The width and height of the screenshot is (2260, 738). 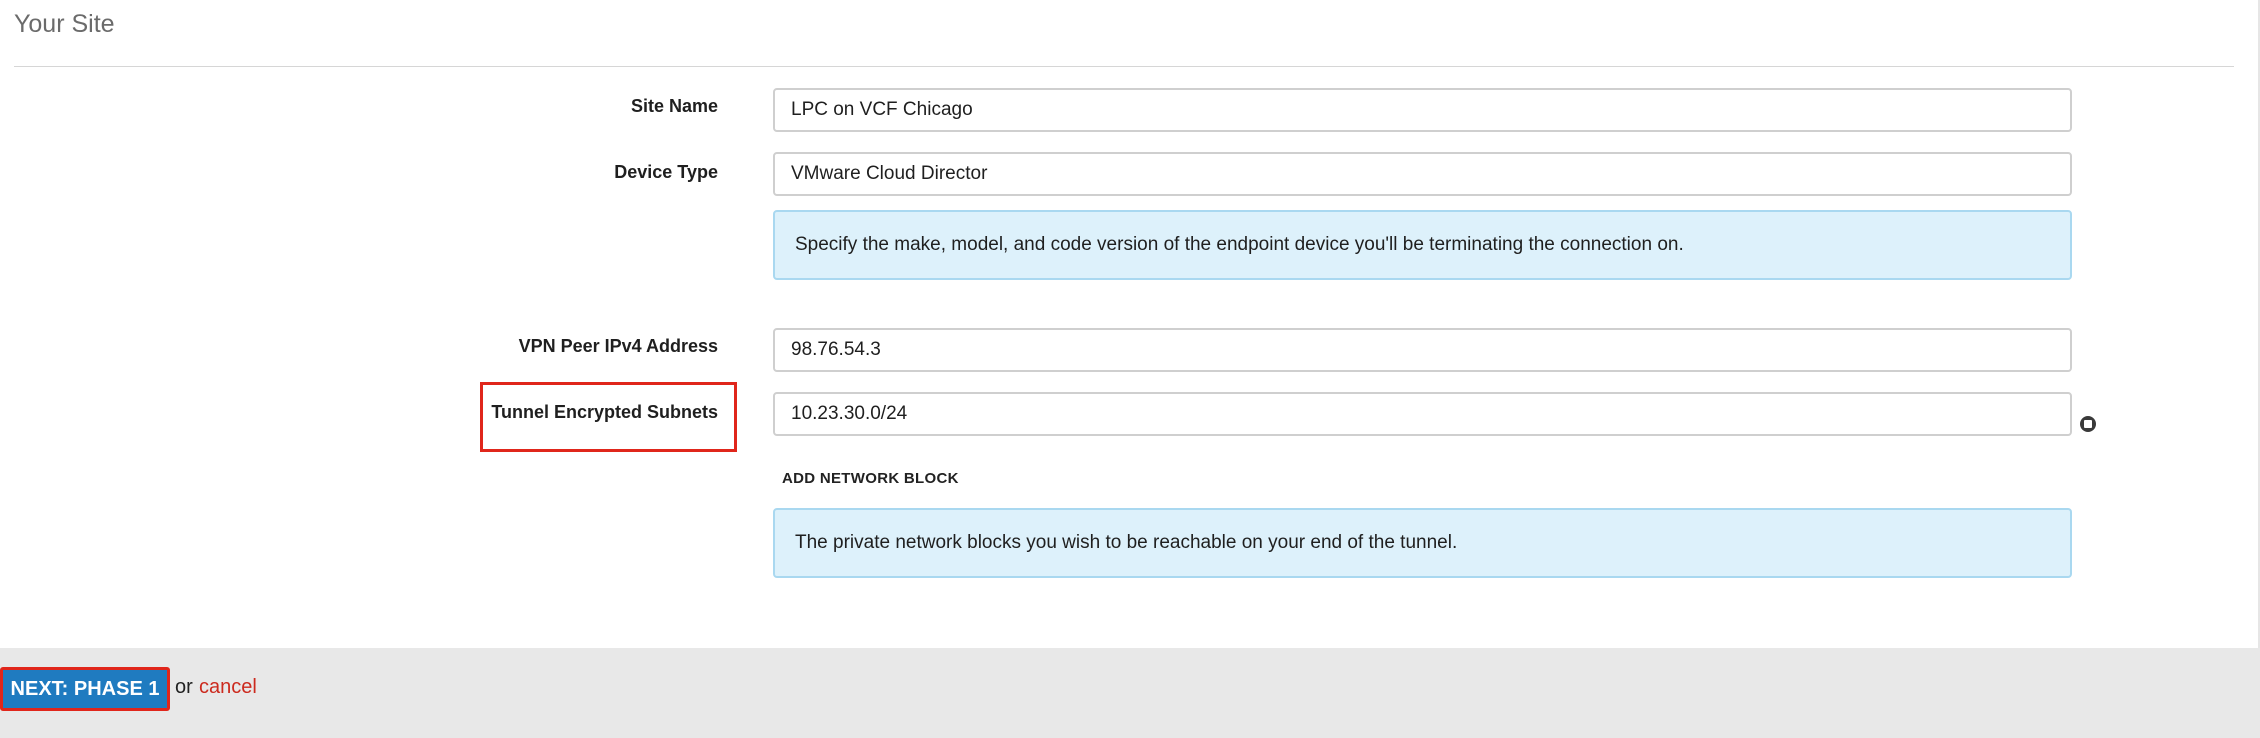 What do you see at coordinates (85, 689) in the screenshot?
I see `next-phase-1-button: NEXT: PHASE 1` at bounding box center [85, 689].